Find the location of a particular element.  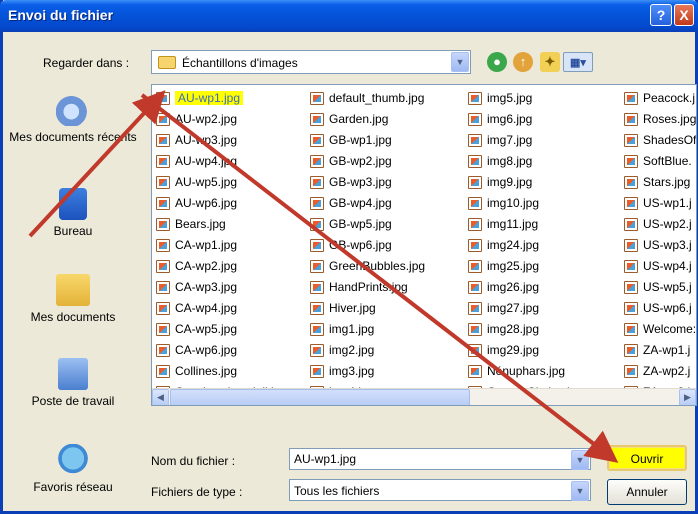

file-item: AU-wp1.jpg is located at coordinates (221, 99).